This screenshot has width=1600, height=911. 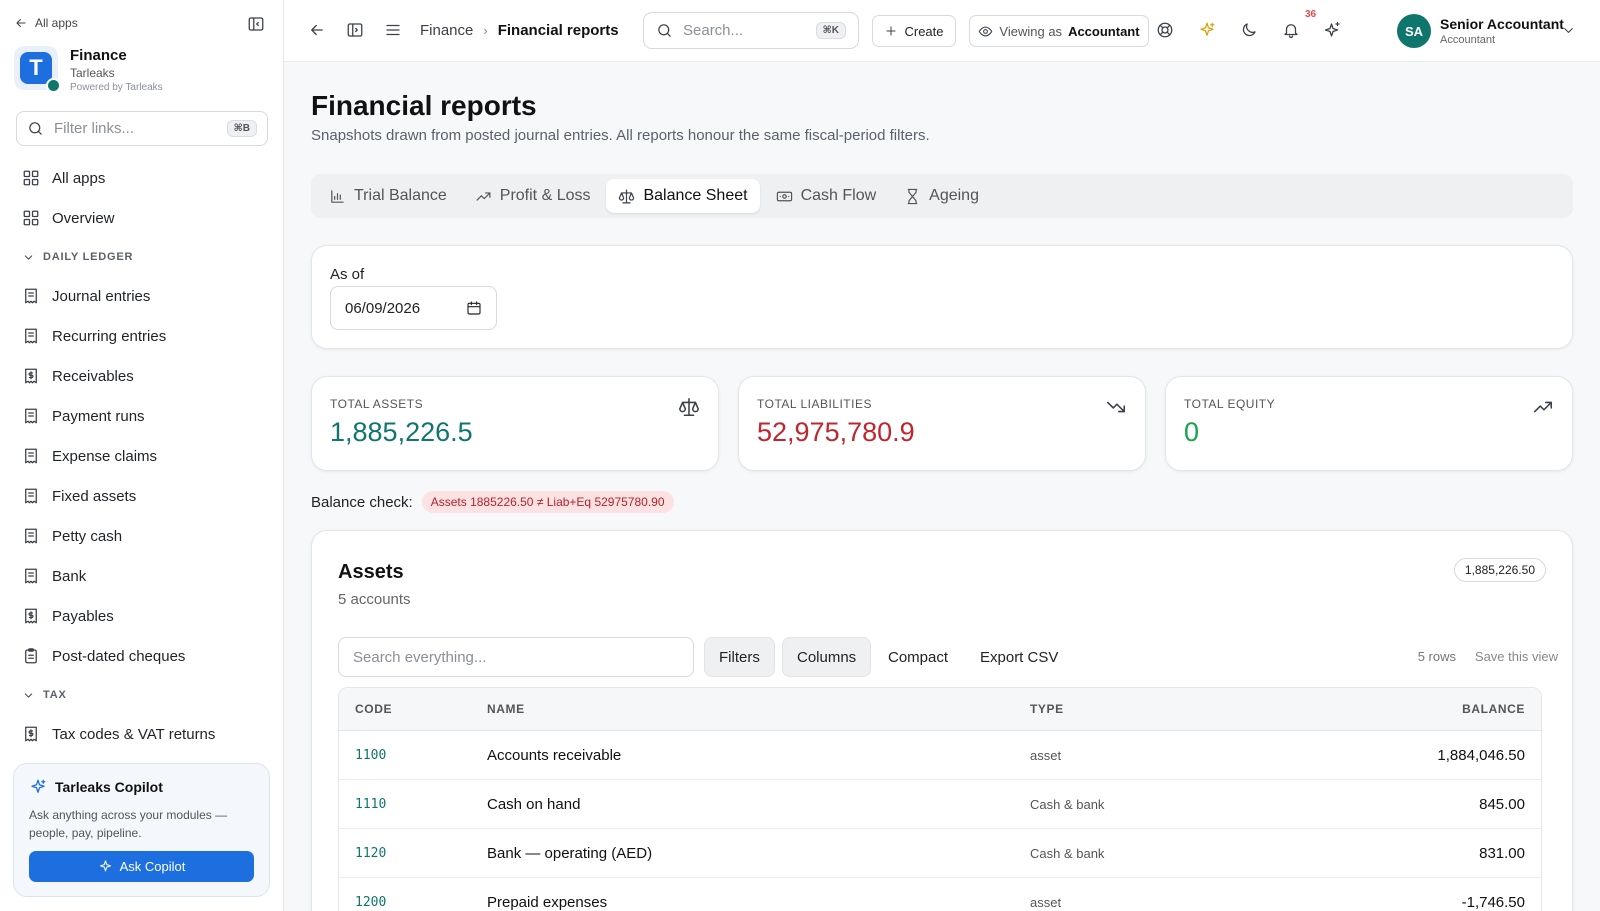 What do you see at coordinates (1160, 709) in the screenshot?
I see `column-header-type: TYPE` at bounding box center [1160, 709].